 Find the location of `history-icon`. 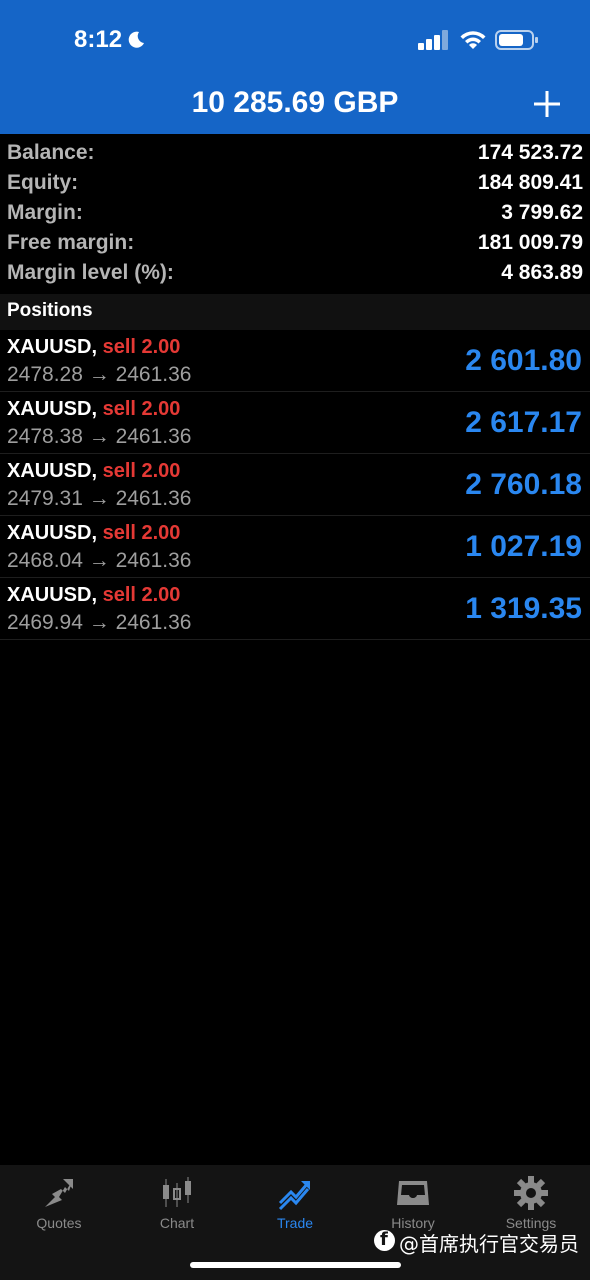

history-icon is located at coordinates (413, 1193).